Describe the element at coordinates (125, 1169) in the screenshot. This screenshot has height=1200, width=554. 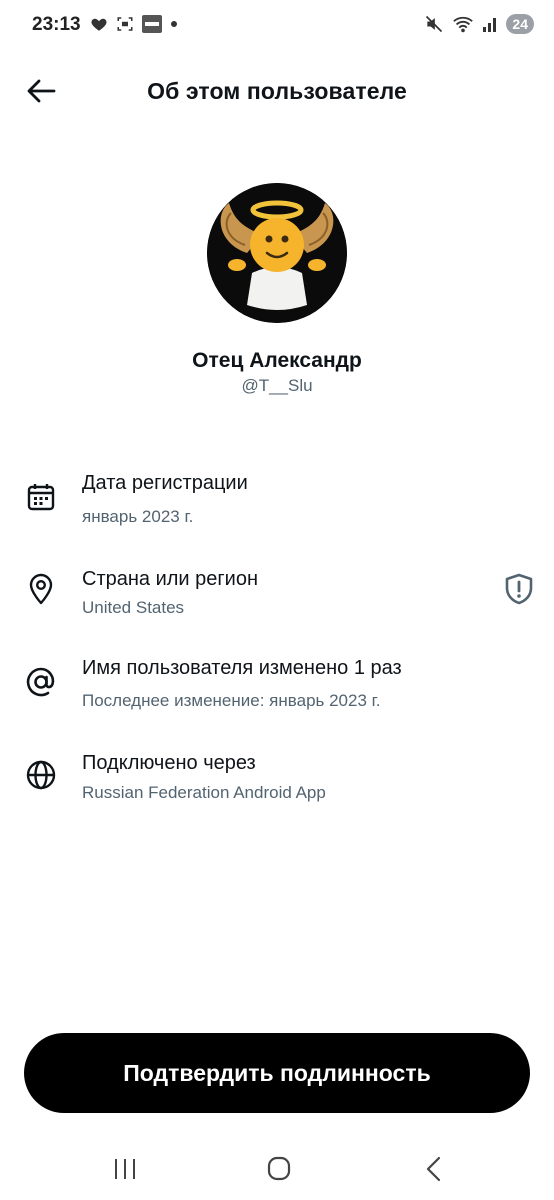
I see `recent-apps-icon` at that location.